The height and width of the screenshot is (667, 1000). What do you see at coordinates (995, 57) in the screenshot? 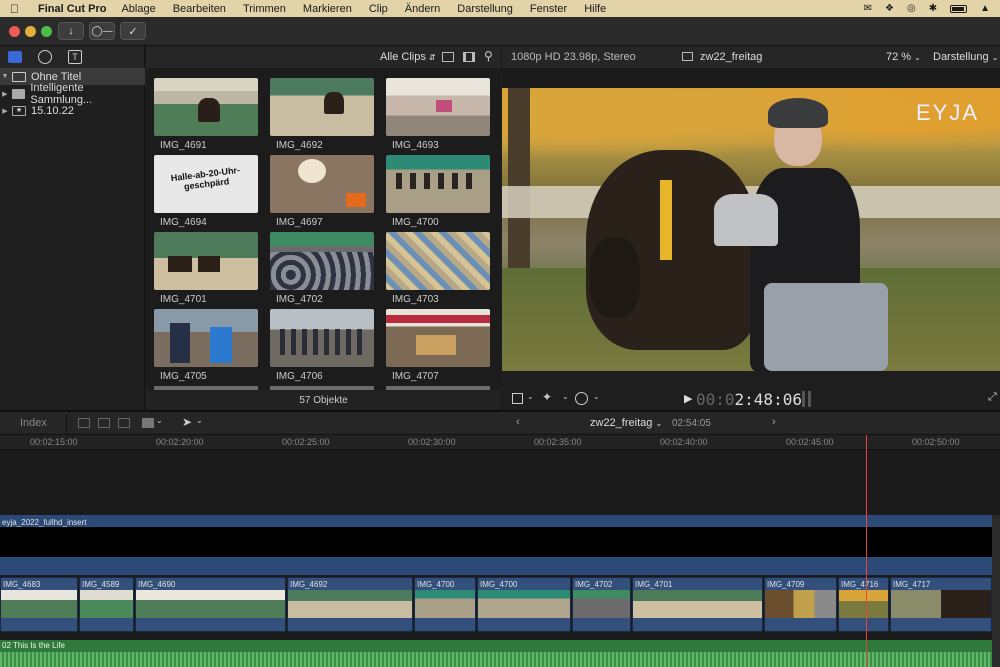
I see `chevron-down-icon: ⌄` at bounding box center [995, 57].